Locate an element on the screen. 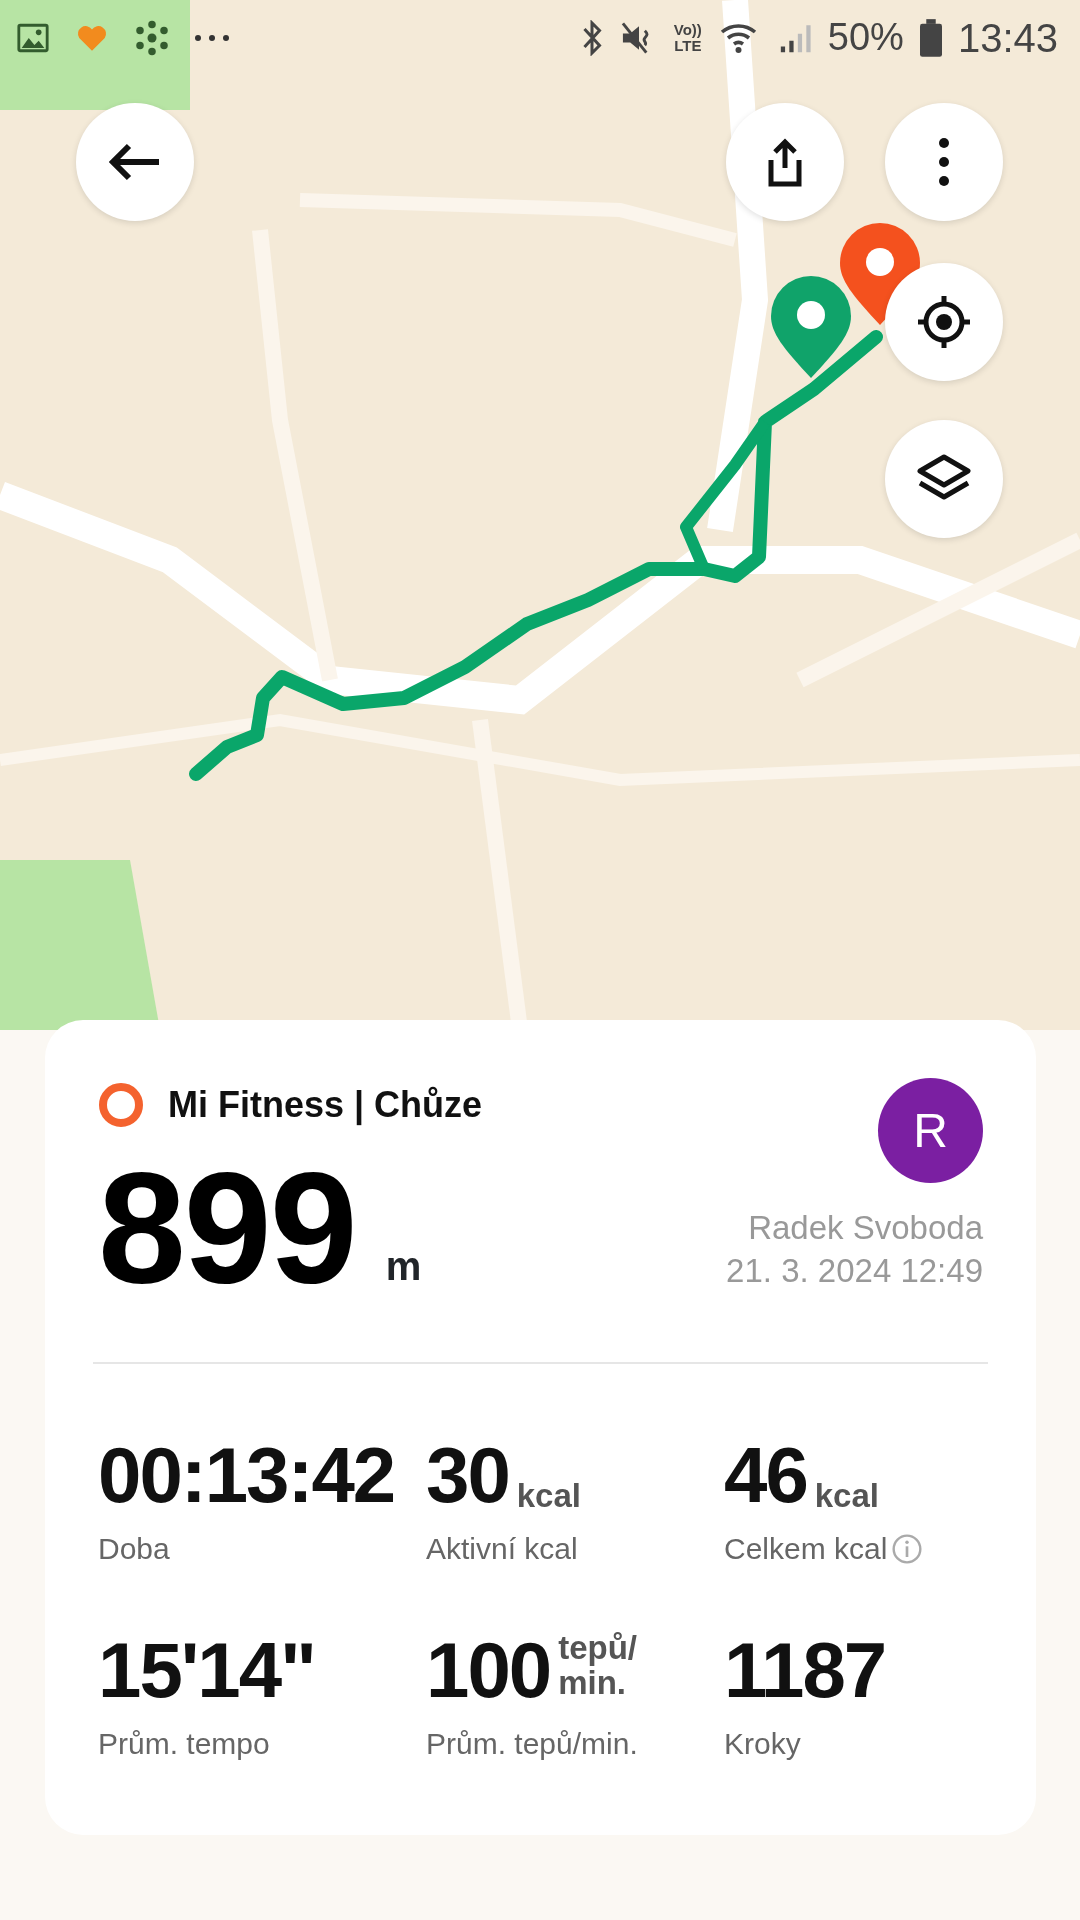  stat-value: 1187 is located at coordinates (805, 1670).